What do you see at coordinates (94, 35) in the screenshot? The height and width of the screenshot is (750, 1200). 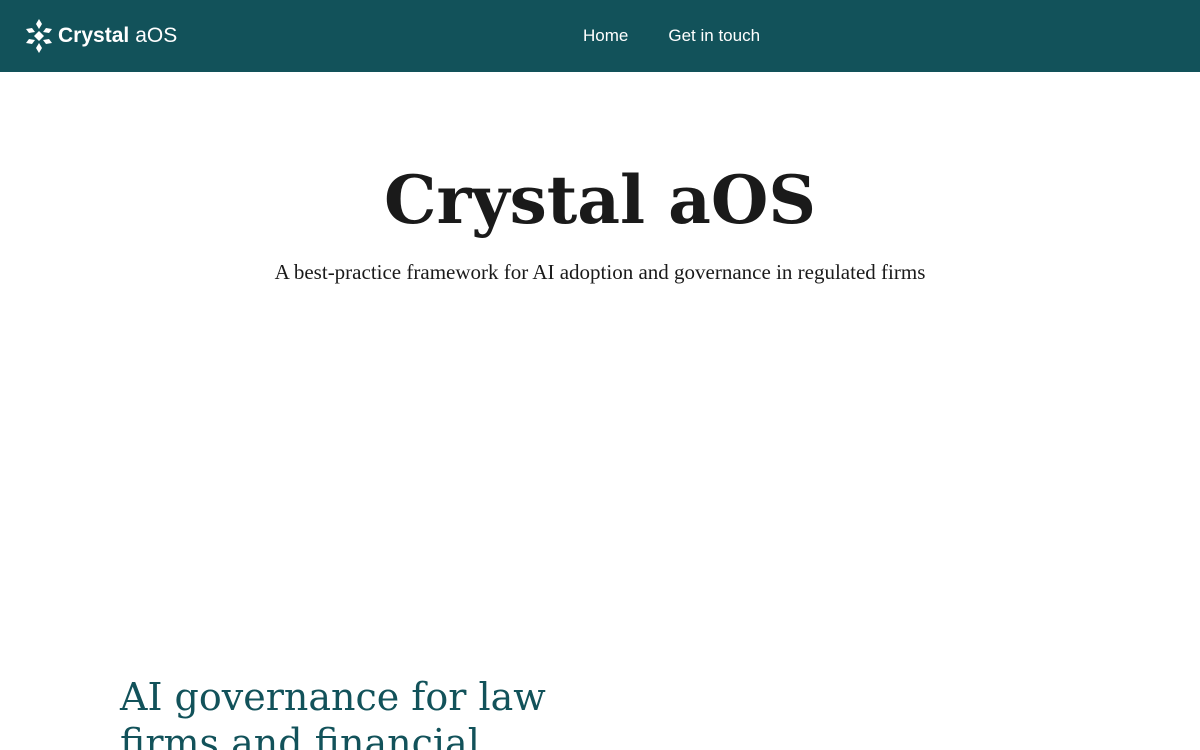 I see `brand-name-strong: Crystal` at bounding box center [94, 35].